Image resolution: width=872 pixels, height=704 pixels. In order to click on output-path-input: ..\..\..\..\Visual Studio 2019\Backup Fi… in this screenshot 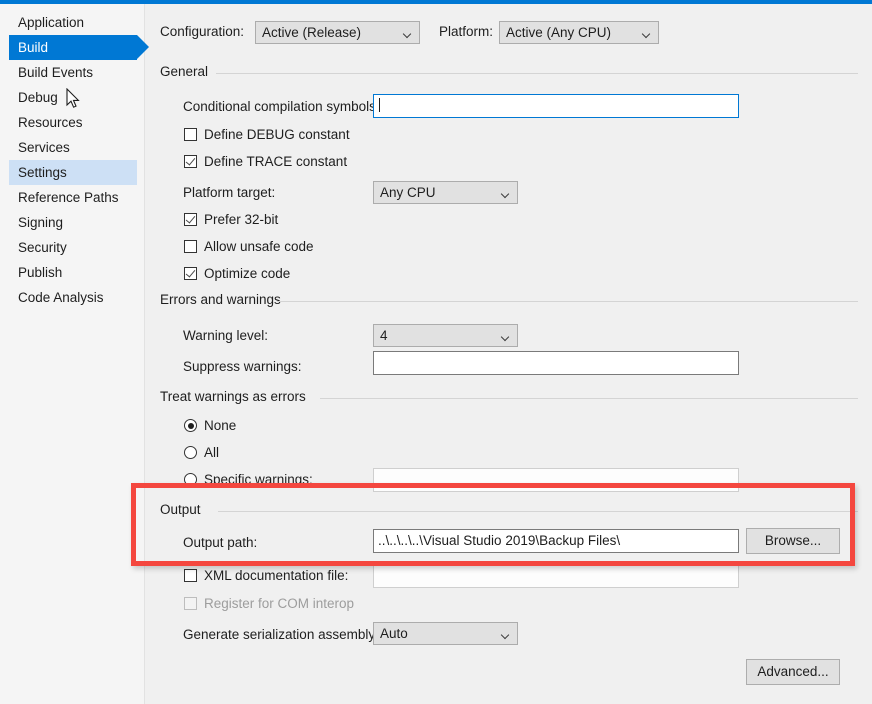, I will do `click(556, 541)`.